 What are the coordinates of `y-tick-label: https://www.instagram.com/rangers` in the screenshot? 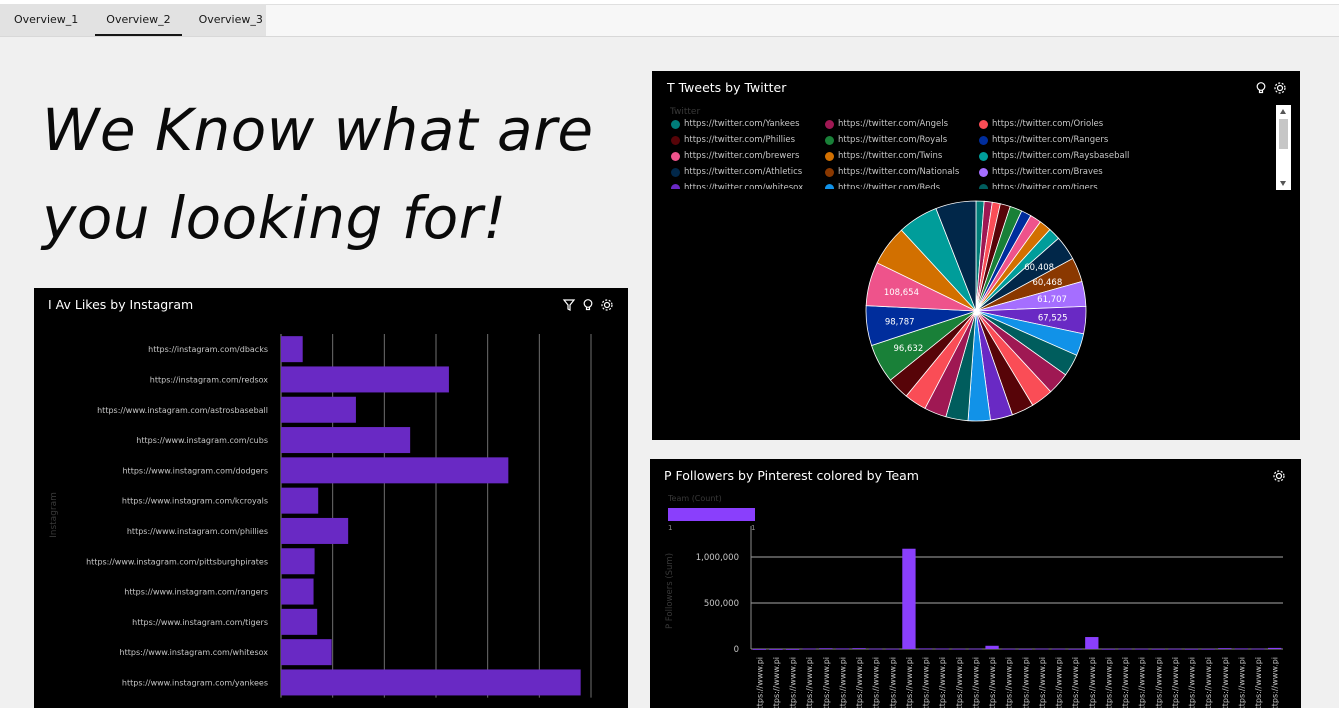 It's located at (196, 592).